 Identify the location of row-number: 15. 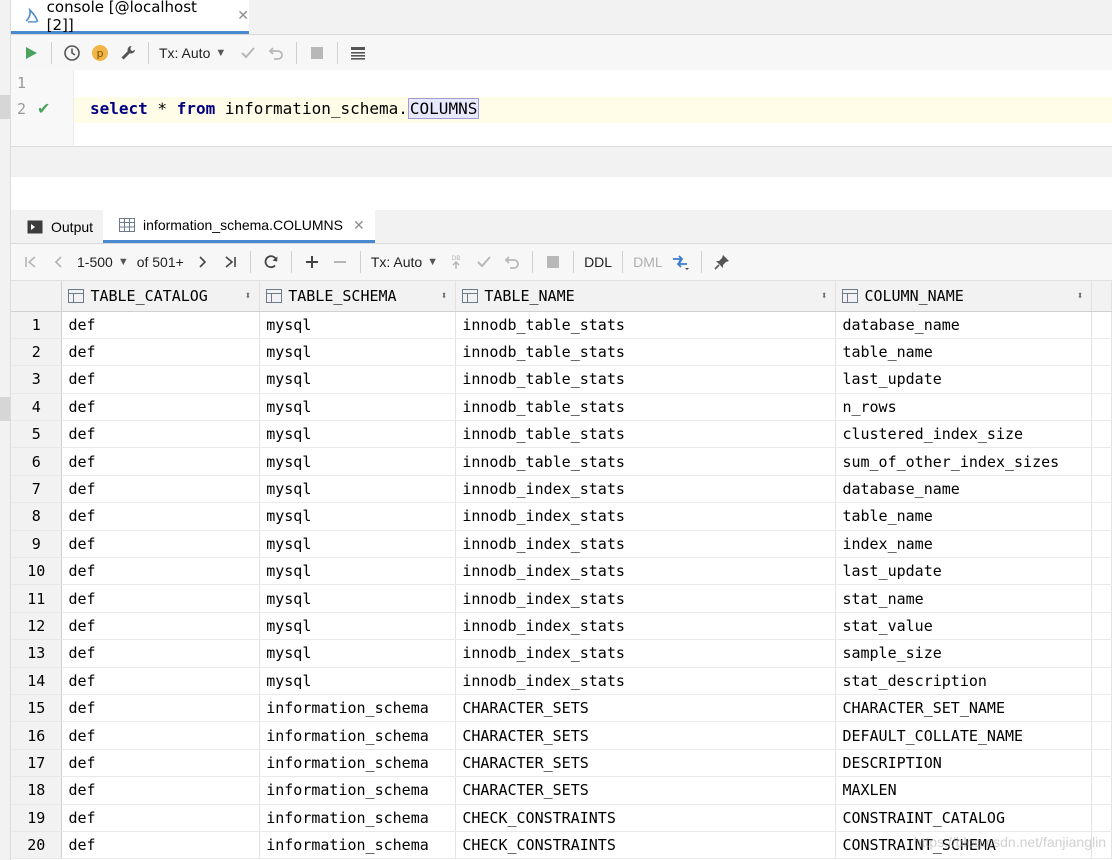
(37, 708).